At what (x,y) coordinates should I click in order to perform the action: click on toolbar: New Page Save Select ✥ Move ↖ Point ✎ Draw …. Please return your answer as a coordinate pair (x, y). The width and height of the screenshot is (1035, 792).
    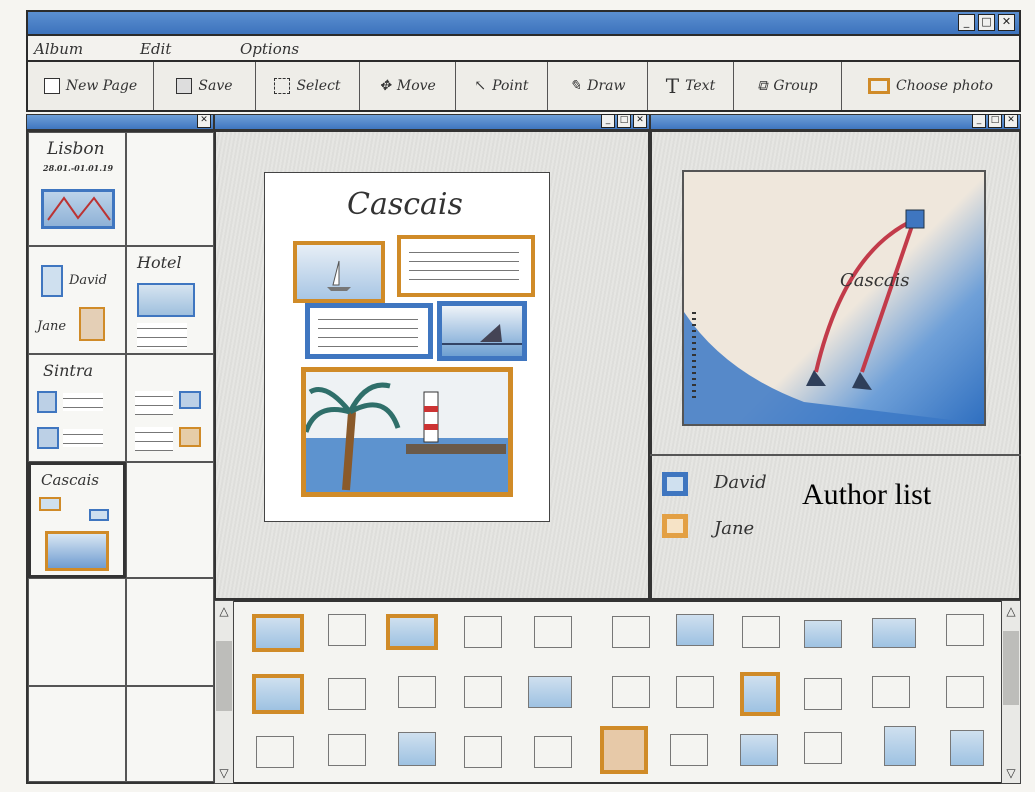
    Looking at the image, I should click on (523, 87).